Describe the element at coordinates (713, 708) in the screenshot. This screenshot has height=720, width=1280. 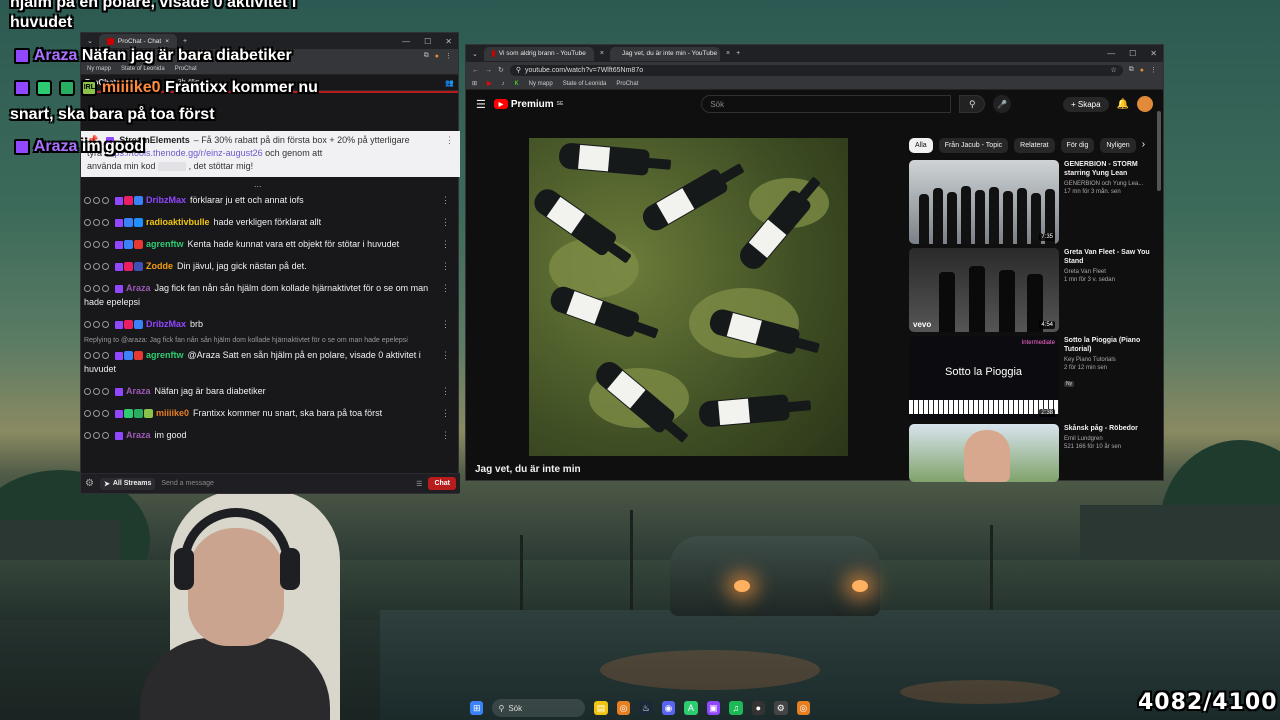
I see `twitch-app-icon: ▣` at that location.